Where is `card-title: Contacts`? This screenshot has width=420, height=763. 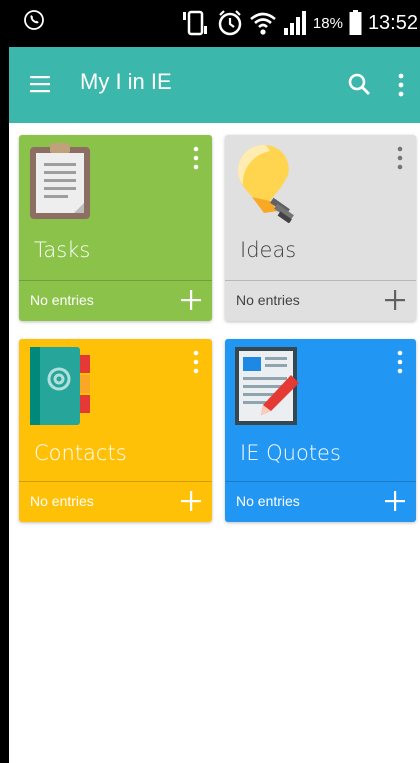 card-title: Contacts is located at coordinates (80, 453).